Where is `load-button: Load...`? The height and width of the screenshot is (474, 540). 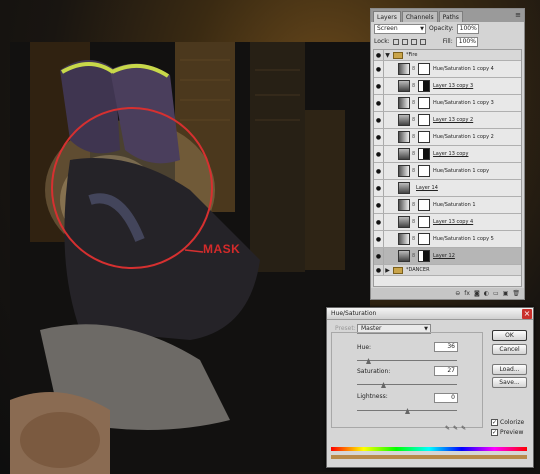 load-button: Load... is located at coordinates (509, 369).